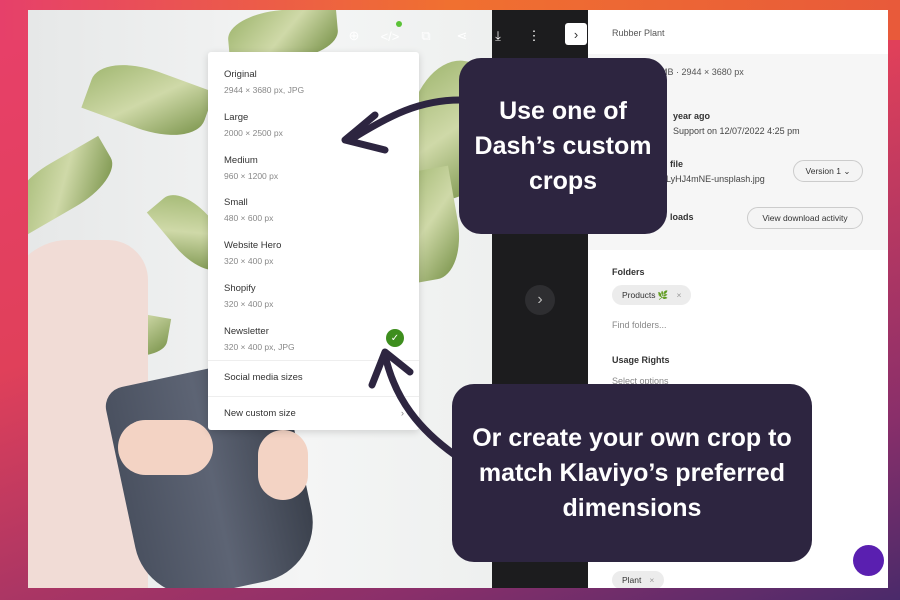 This screenshot has height=600, width=900. What do you see at coordinates (868, 560) in the screenshot?
I see `chat-launcher-button` at bounding box center [868, 560].